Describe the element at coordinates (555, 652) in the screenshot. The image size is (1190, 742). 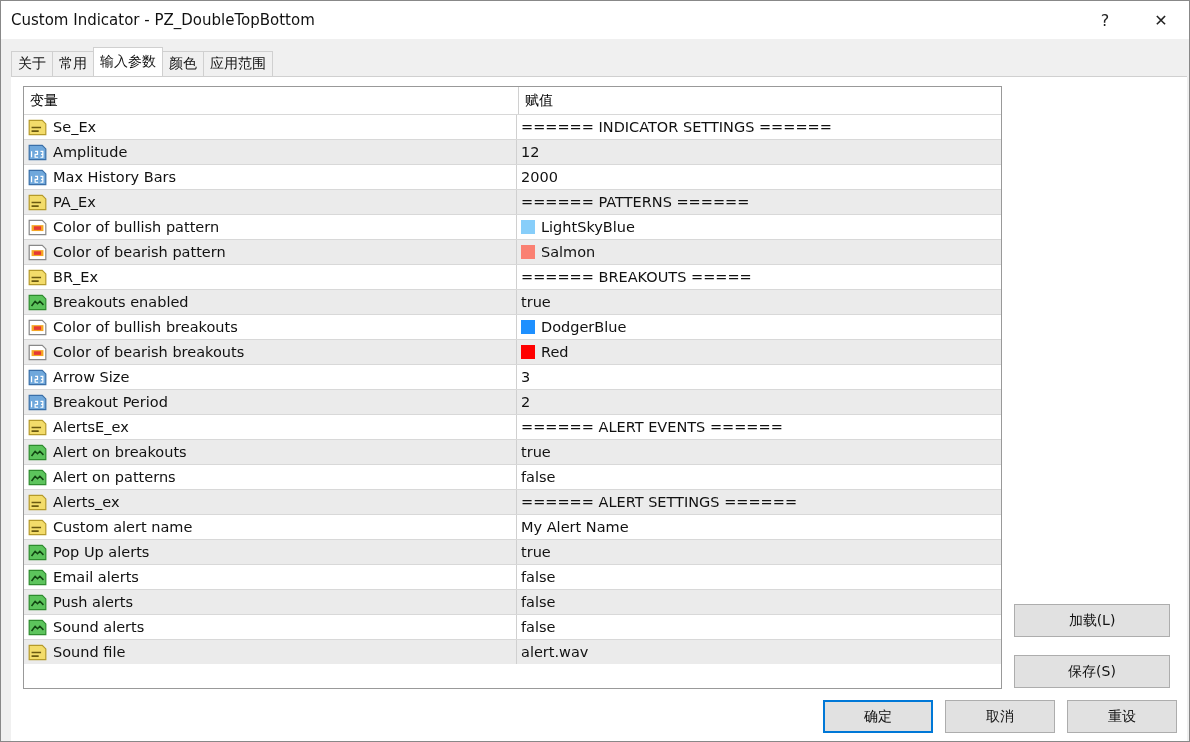
I see `parameter-value: alert.wav` at that location.